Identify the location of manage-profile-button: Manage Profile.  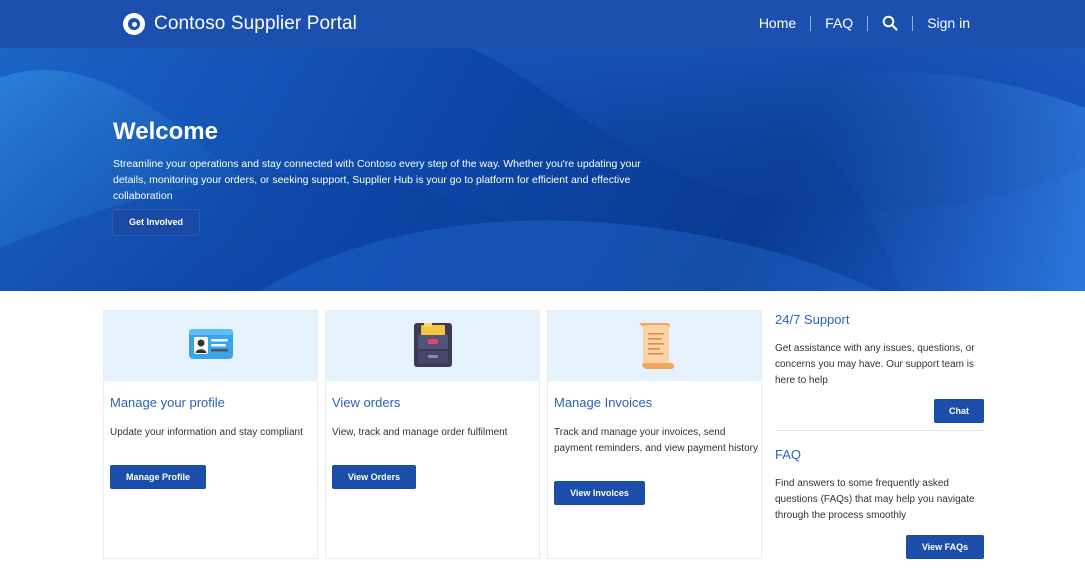
(158, 477).